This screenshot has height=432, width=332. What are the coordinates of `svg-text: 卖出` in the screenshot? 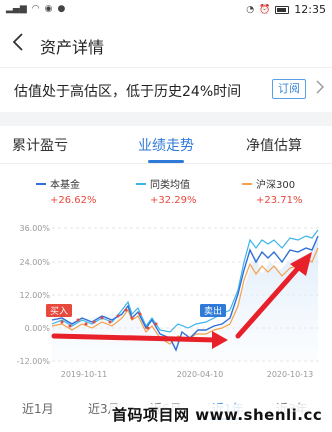 It's located at (213, 311).